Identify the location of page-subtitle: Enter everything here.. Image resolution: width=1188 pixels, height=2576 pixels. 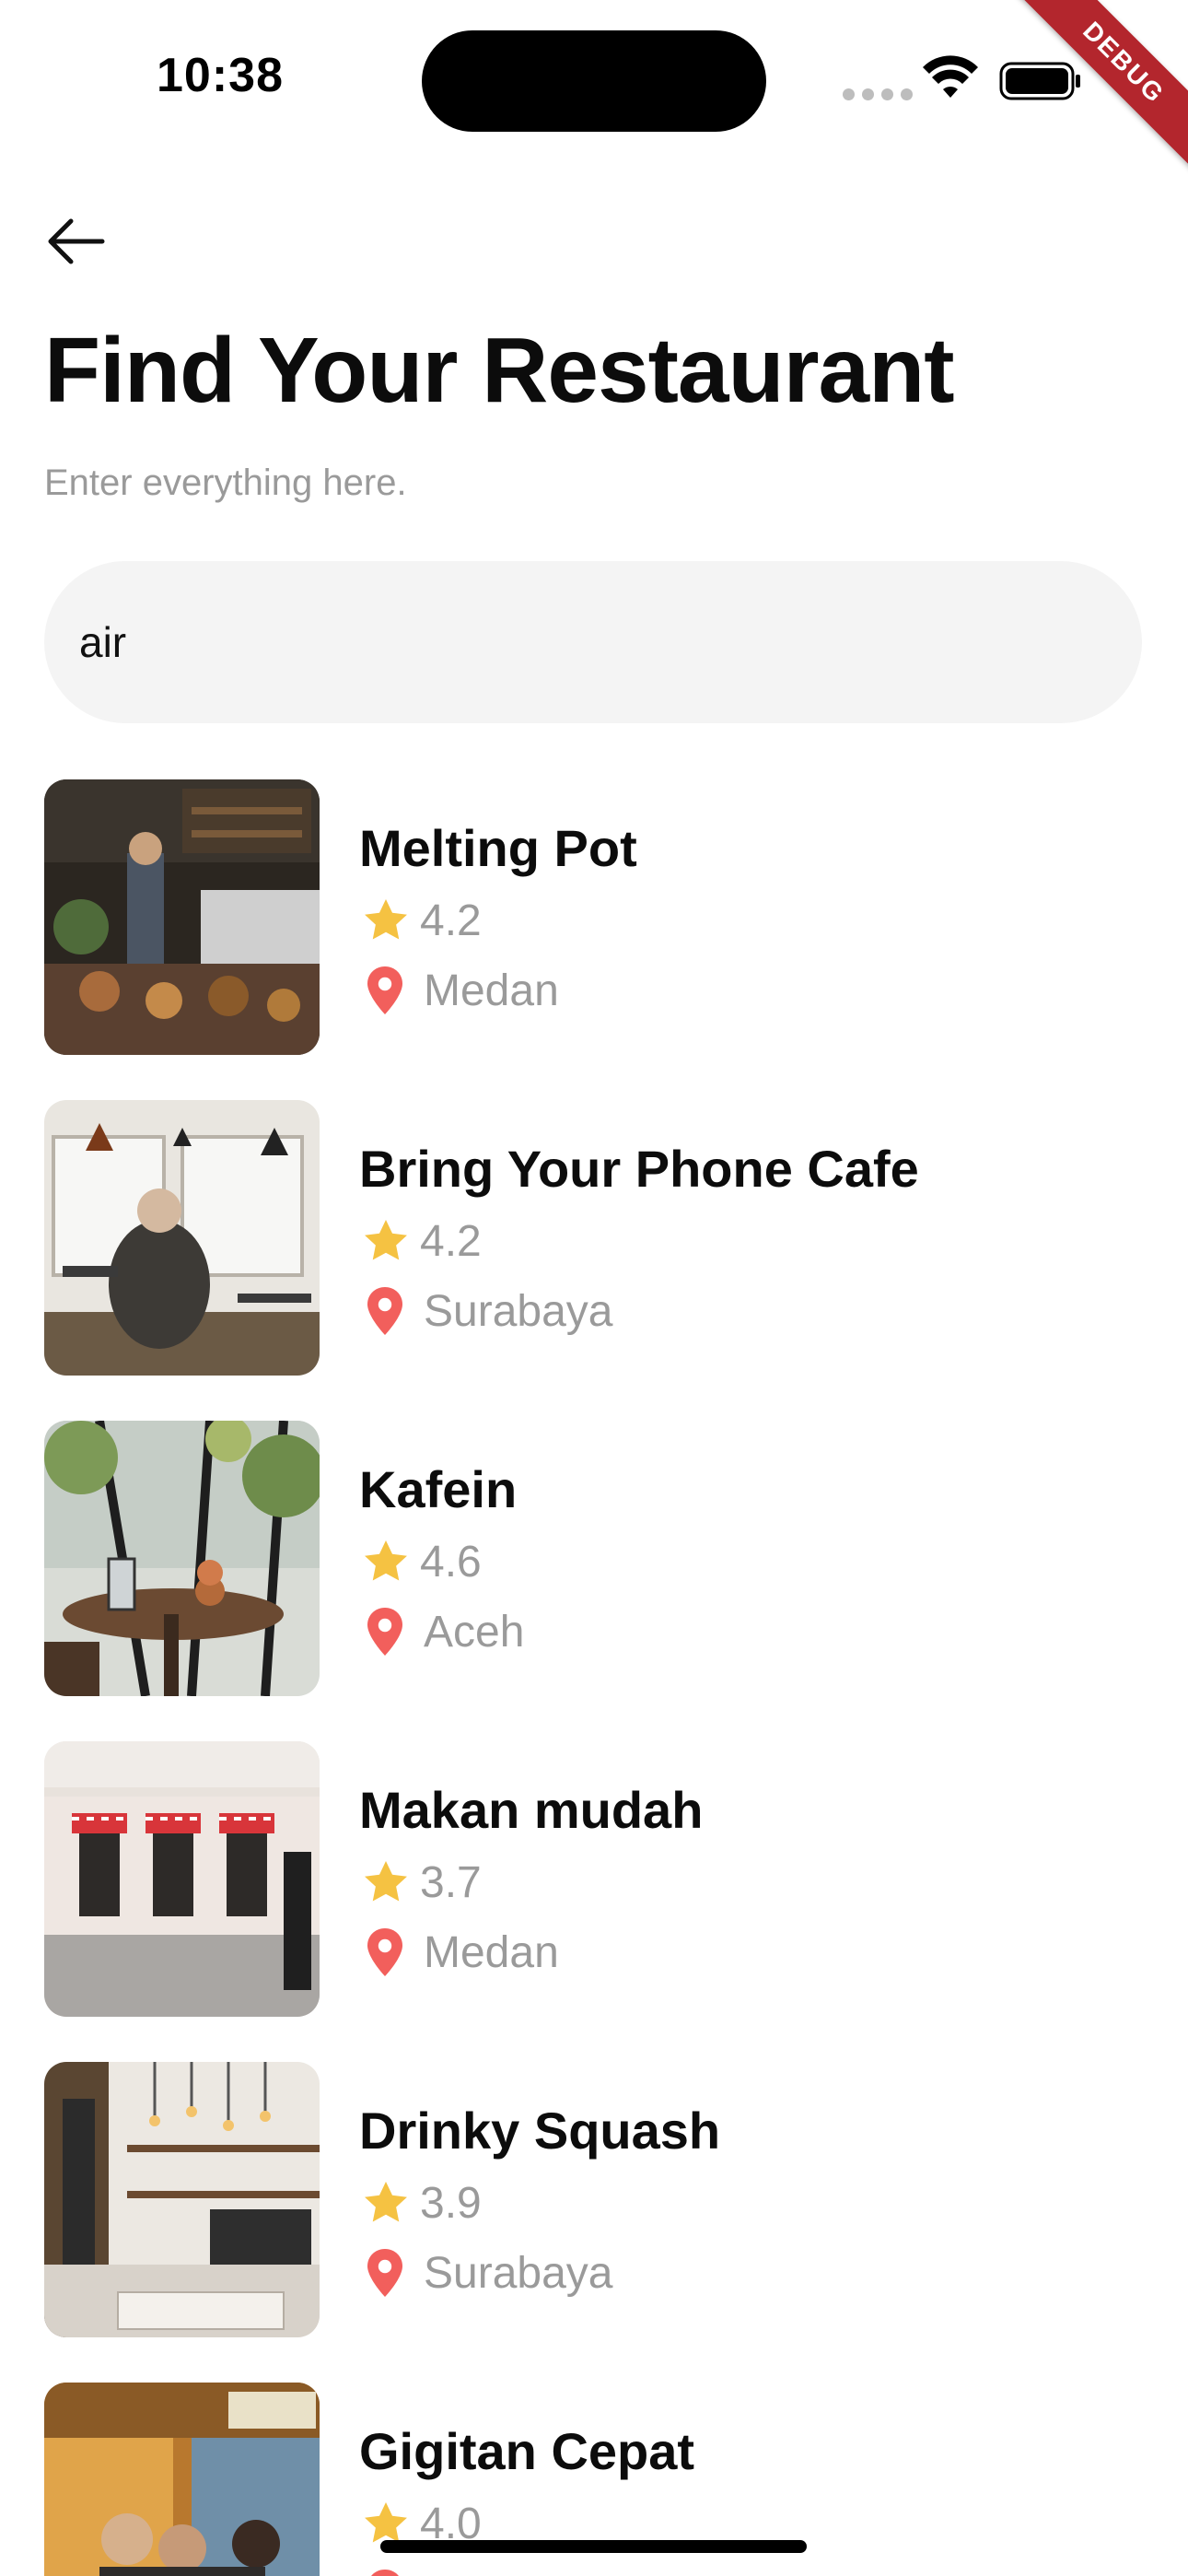
(225, 483).